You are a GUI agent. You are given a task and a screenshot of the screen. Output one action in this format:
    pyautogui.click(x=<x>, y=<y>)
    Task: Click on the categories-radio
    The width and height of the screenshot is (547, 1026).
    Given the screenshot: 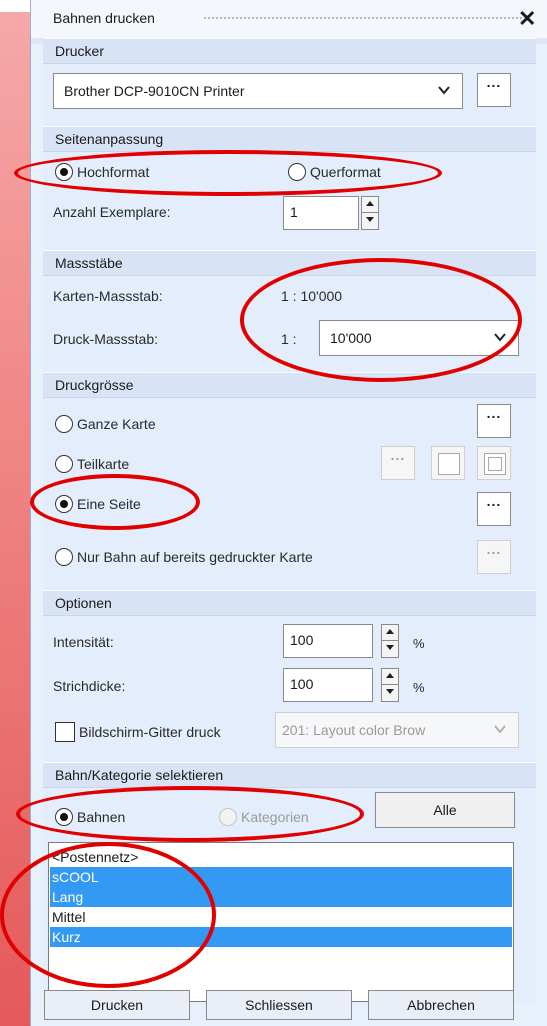 What is the action you would take?
    pyautogui.click(x=228, y=817)
    